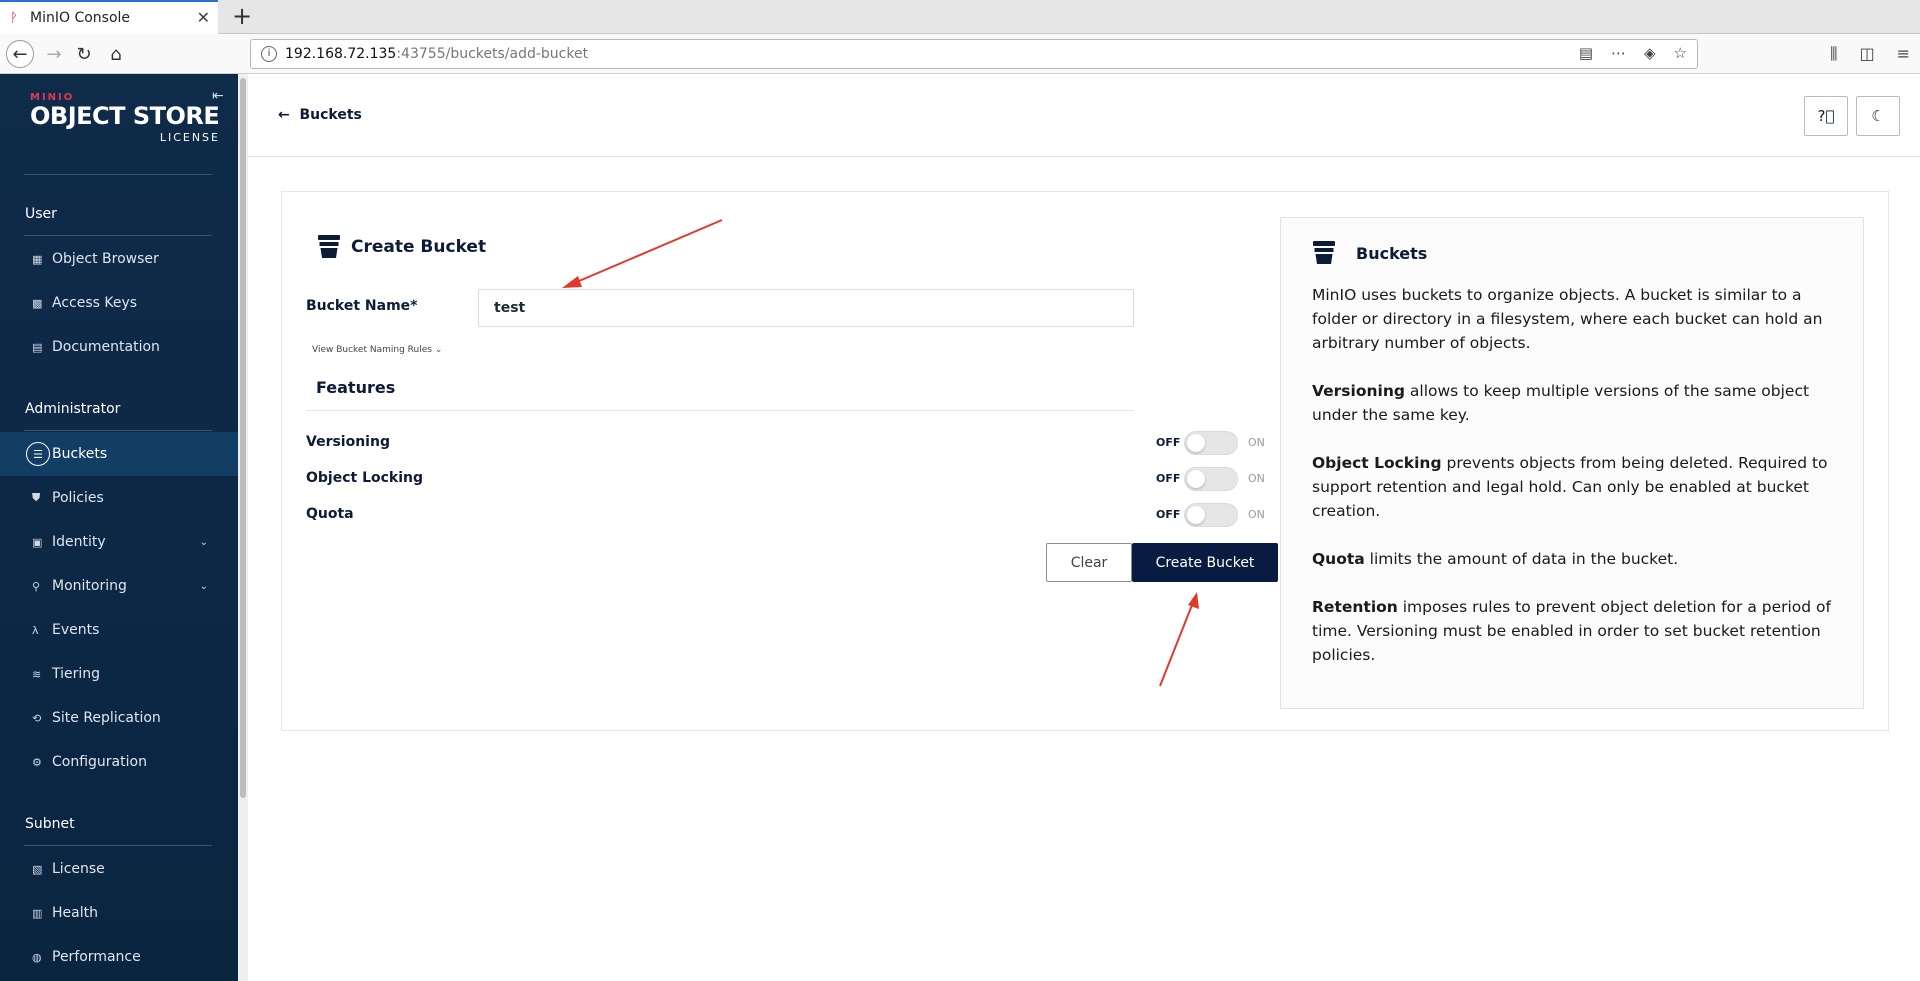 The height and width of the screenshot is (981, 1920). Describe the element at coordinates (1618, 53) in the screenshot. I see `page-actions-icon: ⋯` at that location.